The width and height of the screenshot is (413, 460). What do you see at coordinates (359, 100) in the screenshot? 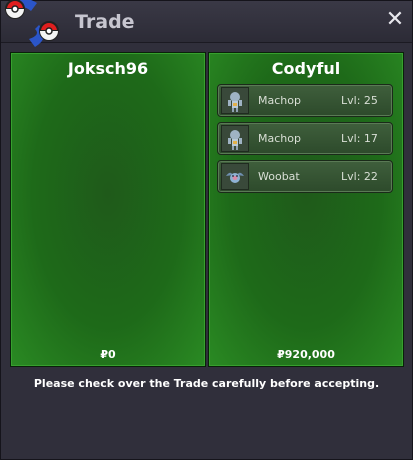
I see `item-level: Lvl: 25` at bounding box center [359, 100].